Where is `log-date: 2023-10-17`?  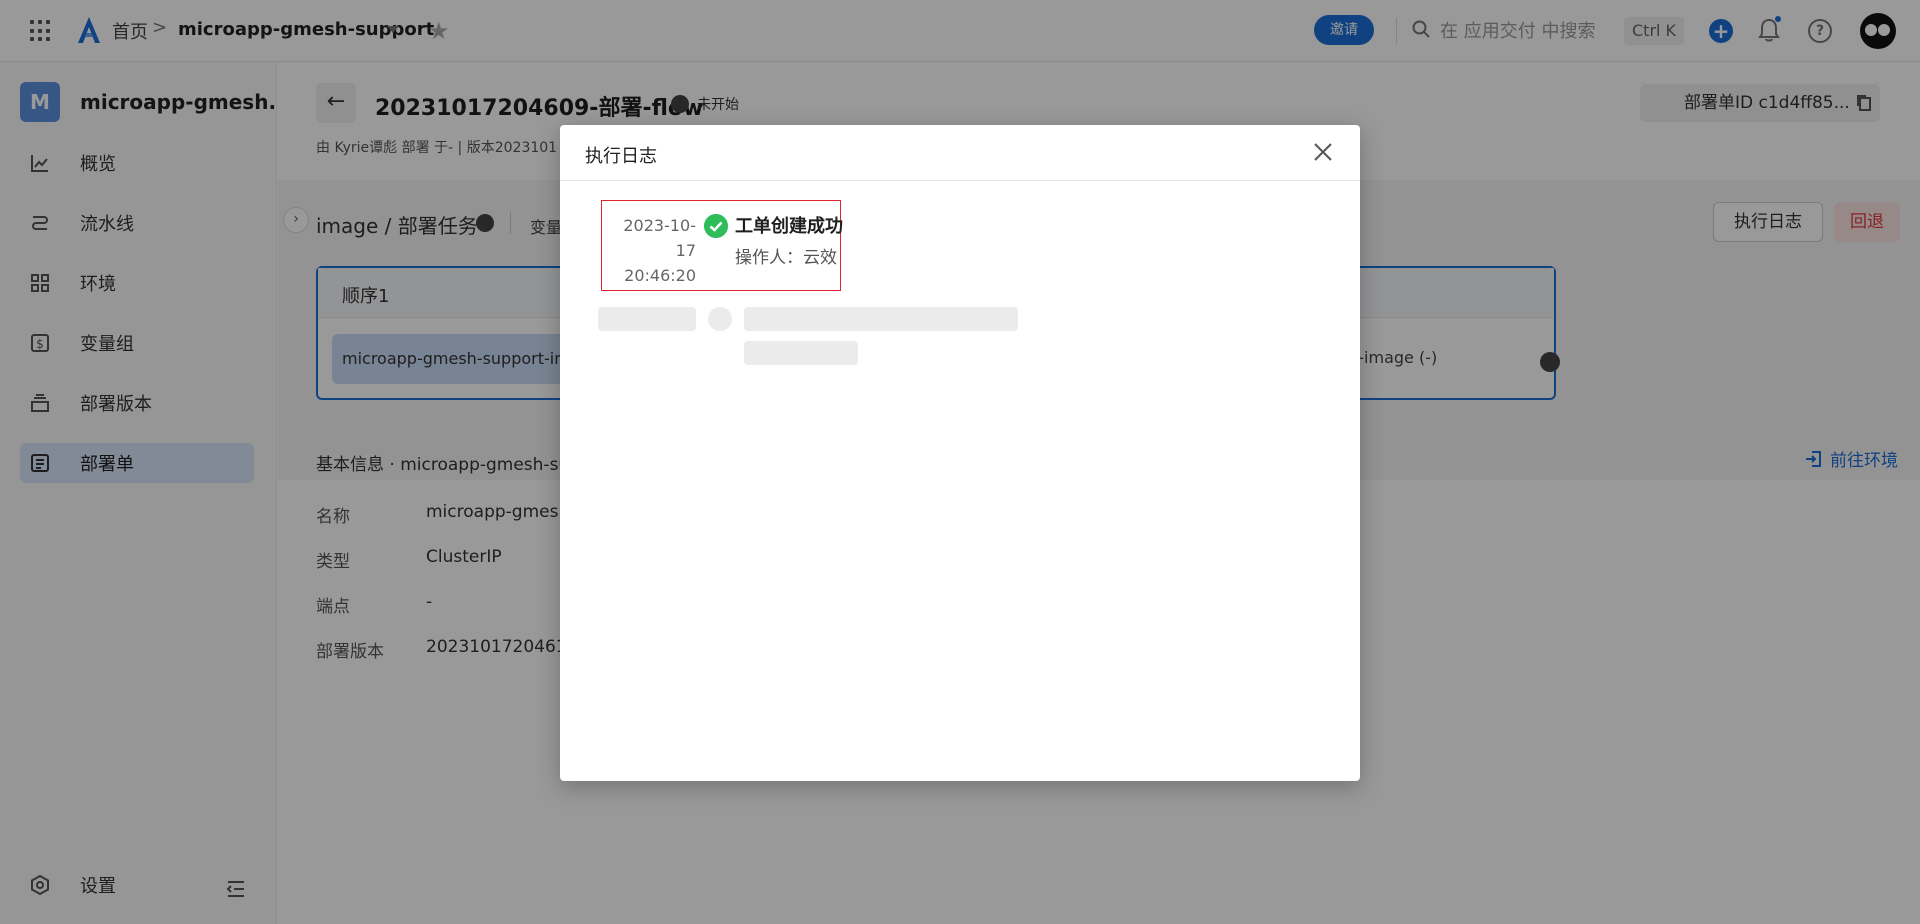
log-date: 2023-10-17 is located at coordinates (659, 238).